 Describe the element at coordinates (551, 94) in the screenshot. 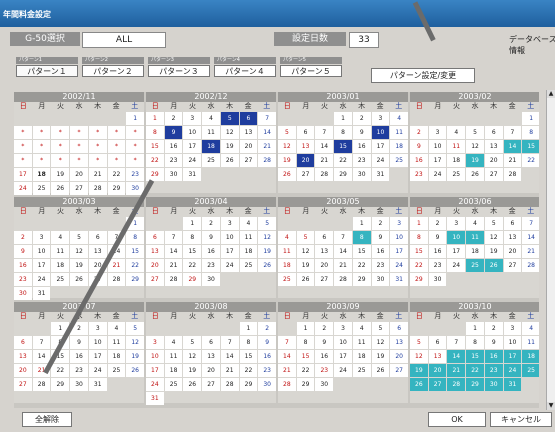

I see `scroll-up-icon: ▲` at that location.